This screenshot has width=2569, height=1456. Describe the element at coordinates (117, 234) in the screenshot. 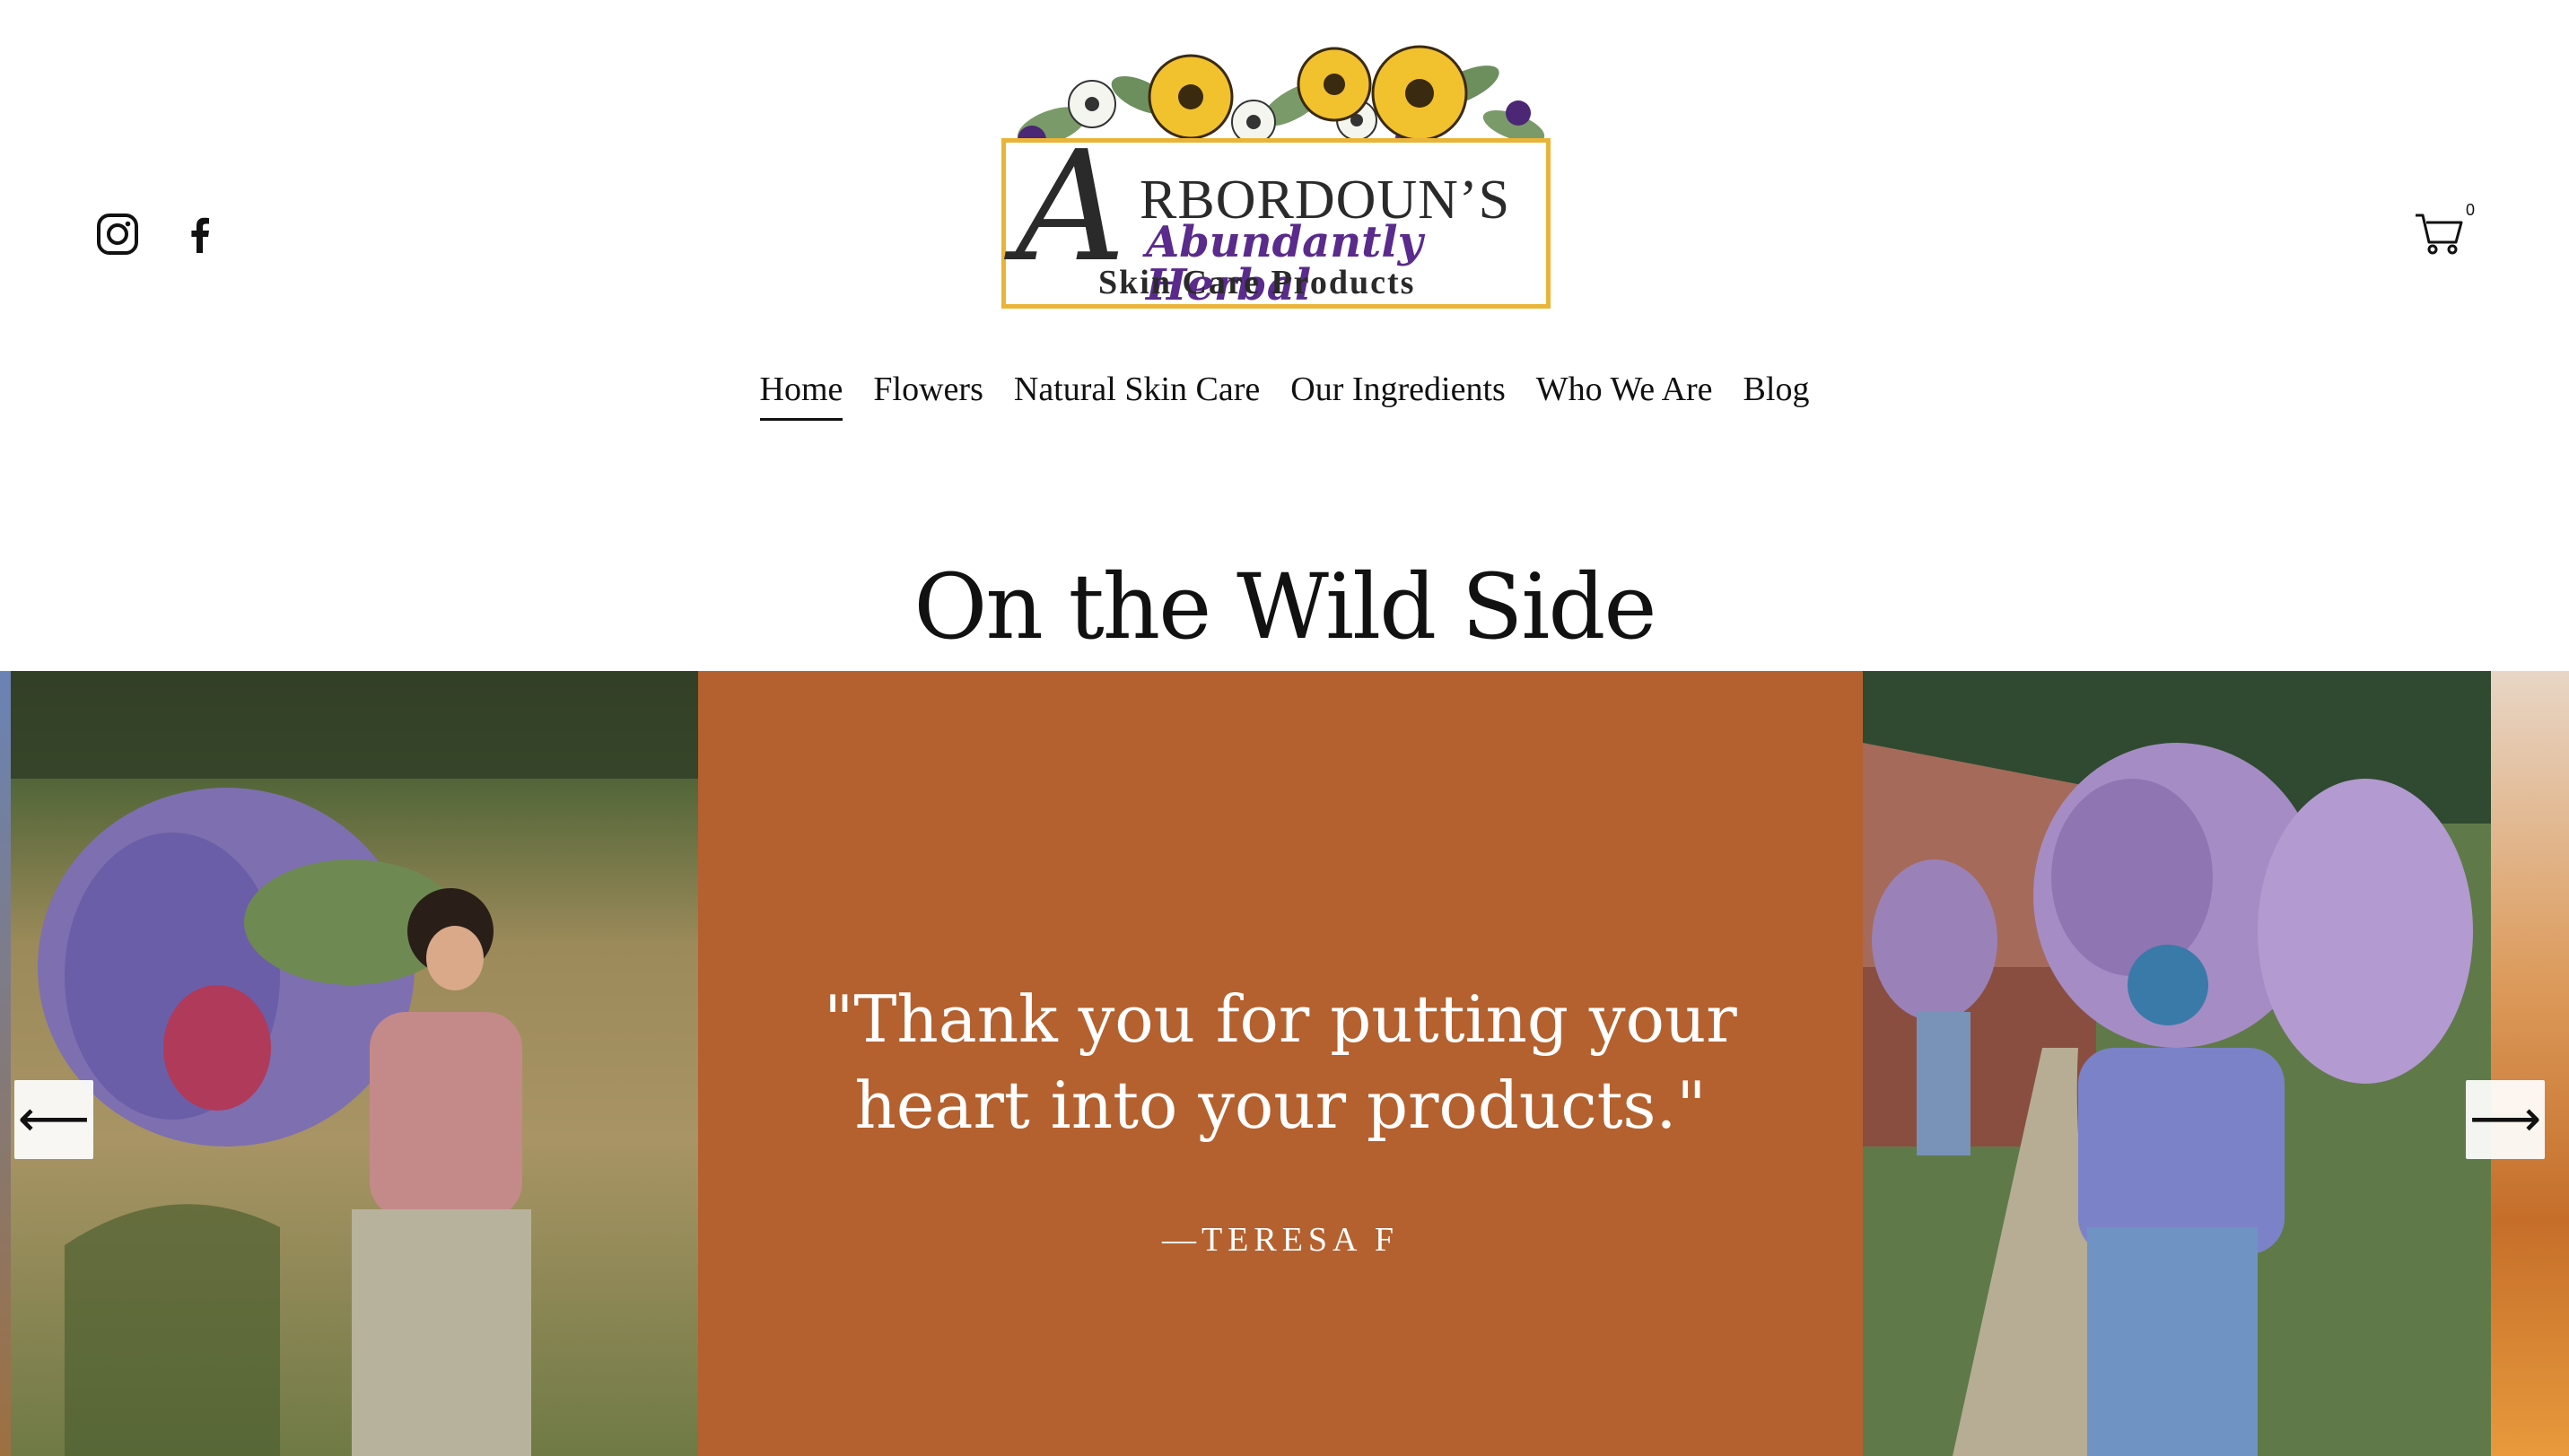

I see `instagram-icon` at that location.